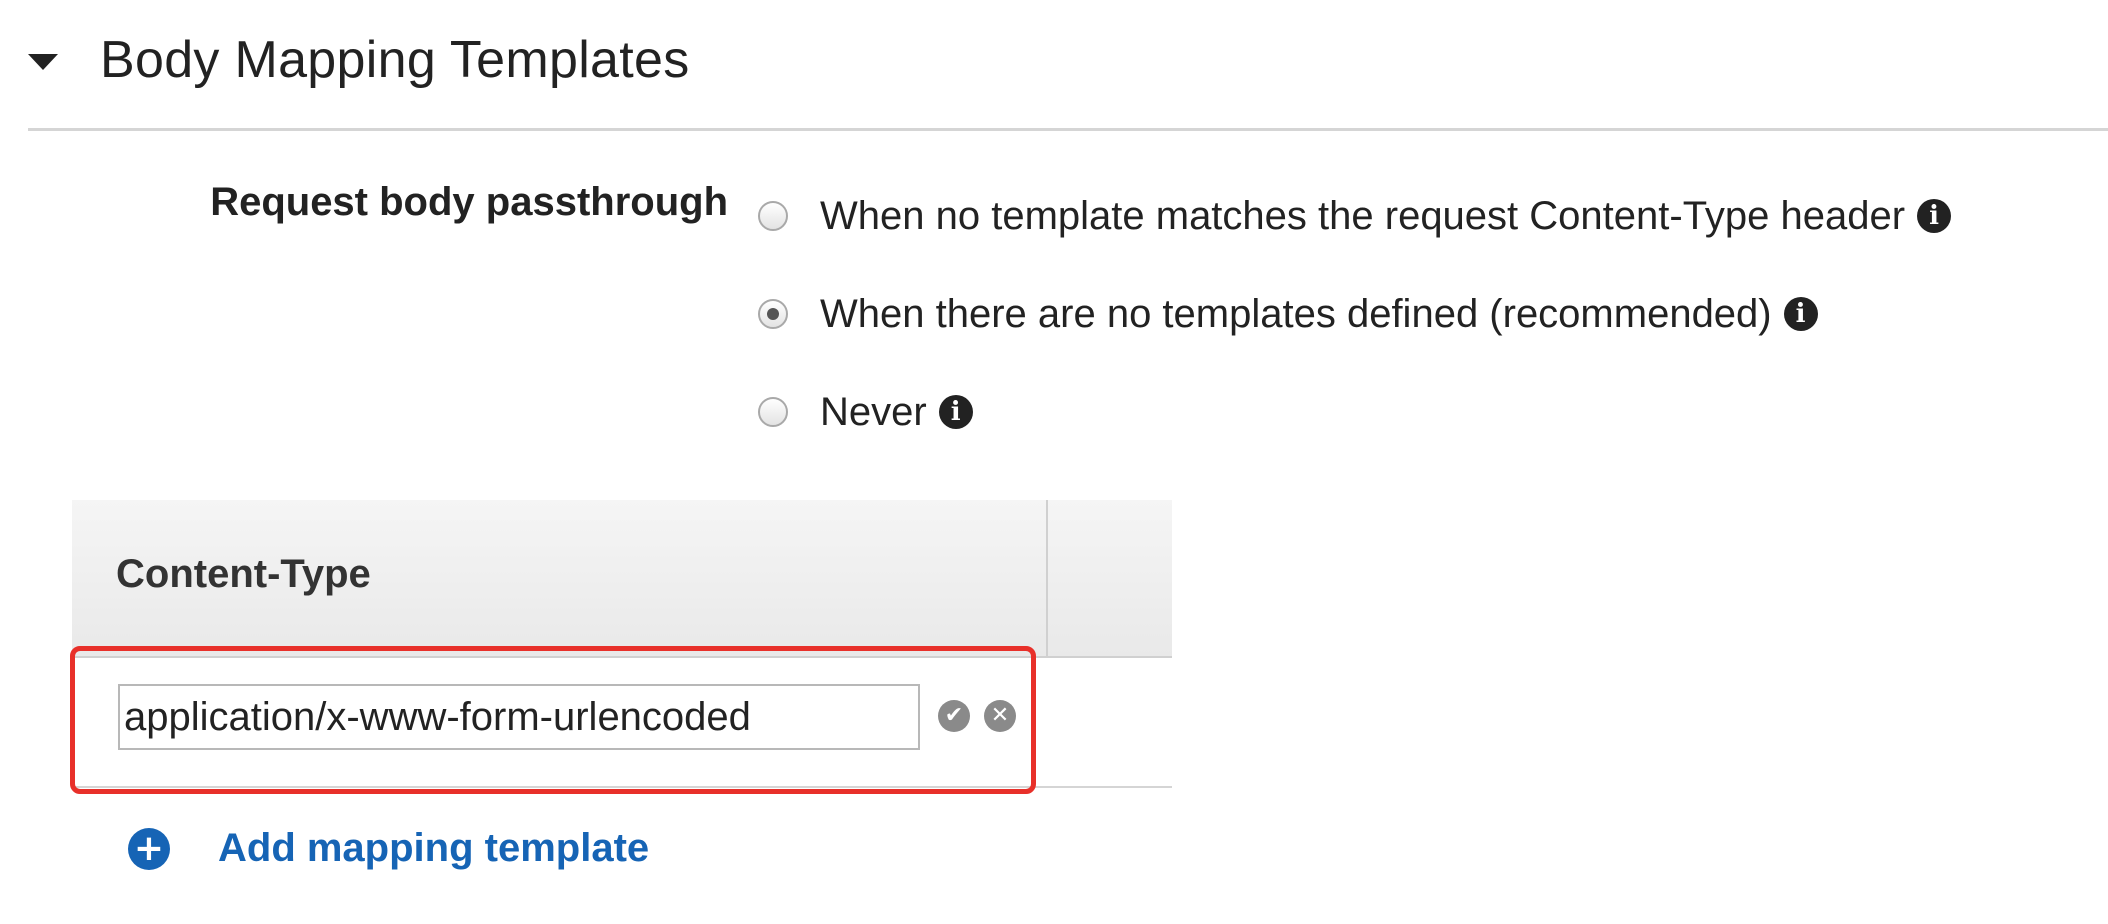 The image size is (2108, 924). What do you see at coordinates (873, 411) in the screenshot?
I see `radio-label: Never` at bounding box center [873, 411].